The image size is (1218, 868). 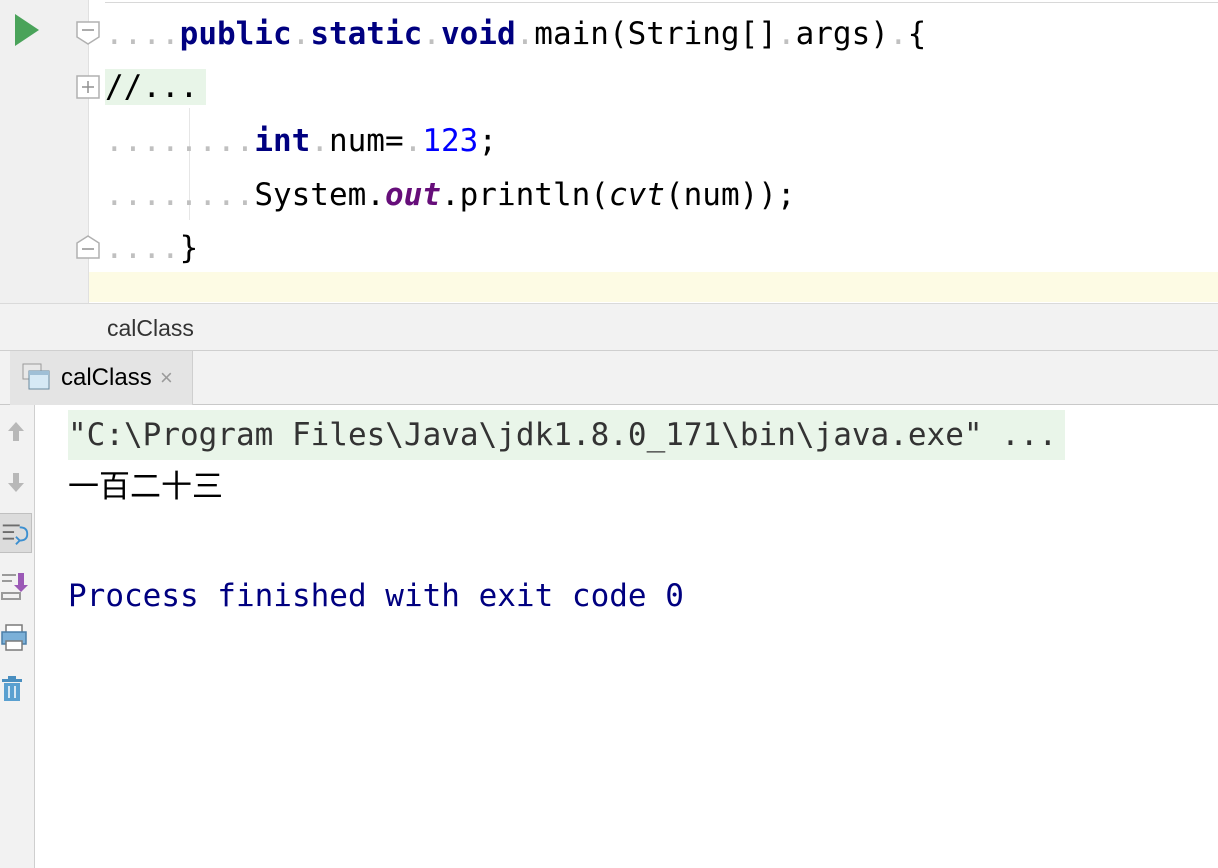 What do you see at coordinates (16, 483) in the screenshot?
I see `down-arrow-icon` at bounding box center [16, 483].